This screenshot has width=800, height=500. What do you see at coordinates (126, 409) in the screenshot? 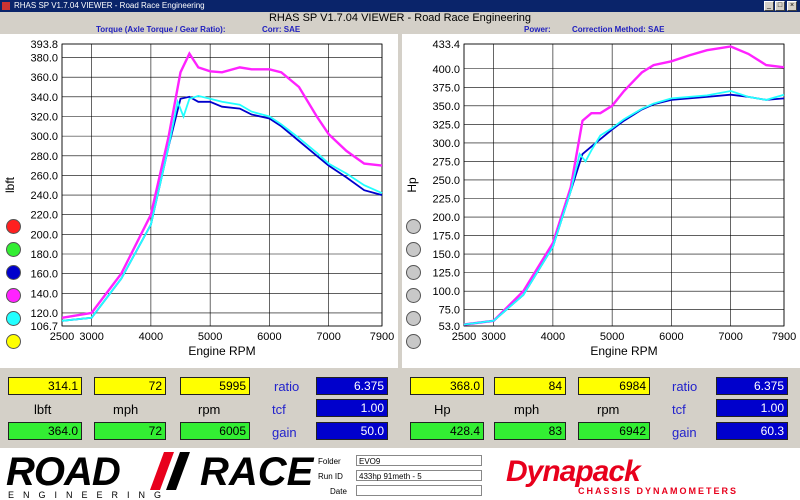
I see `torque-mph-label: mph` at bounding box center [126, 409].